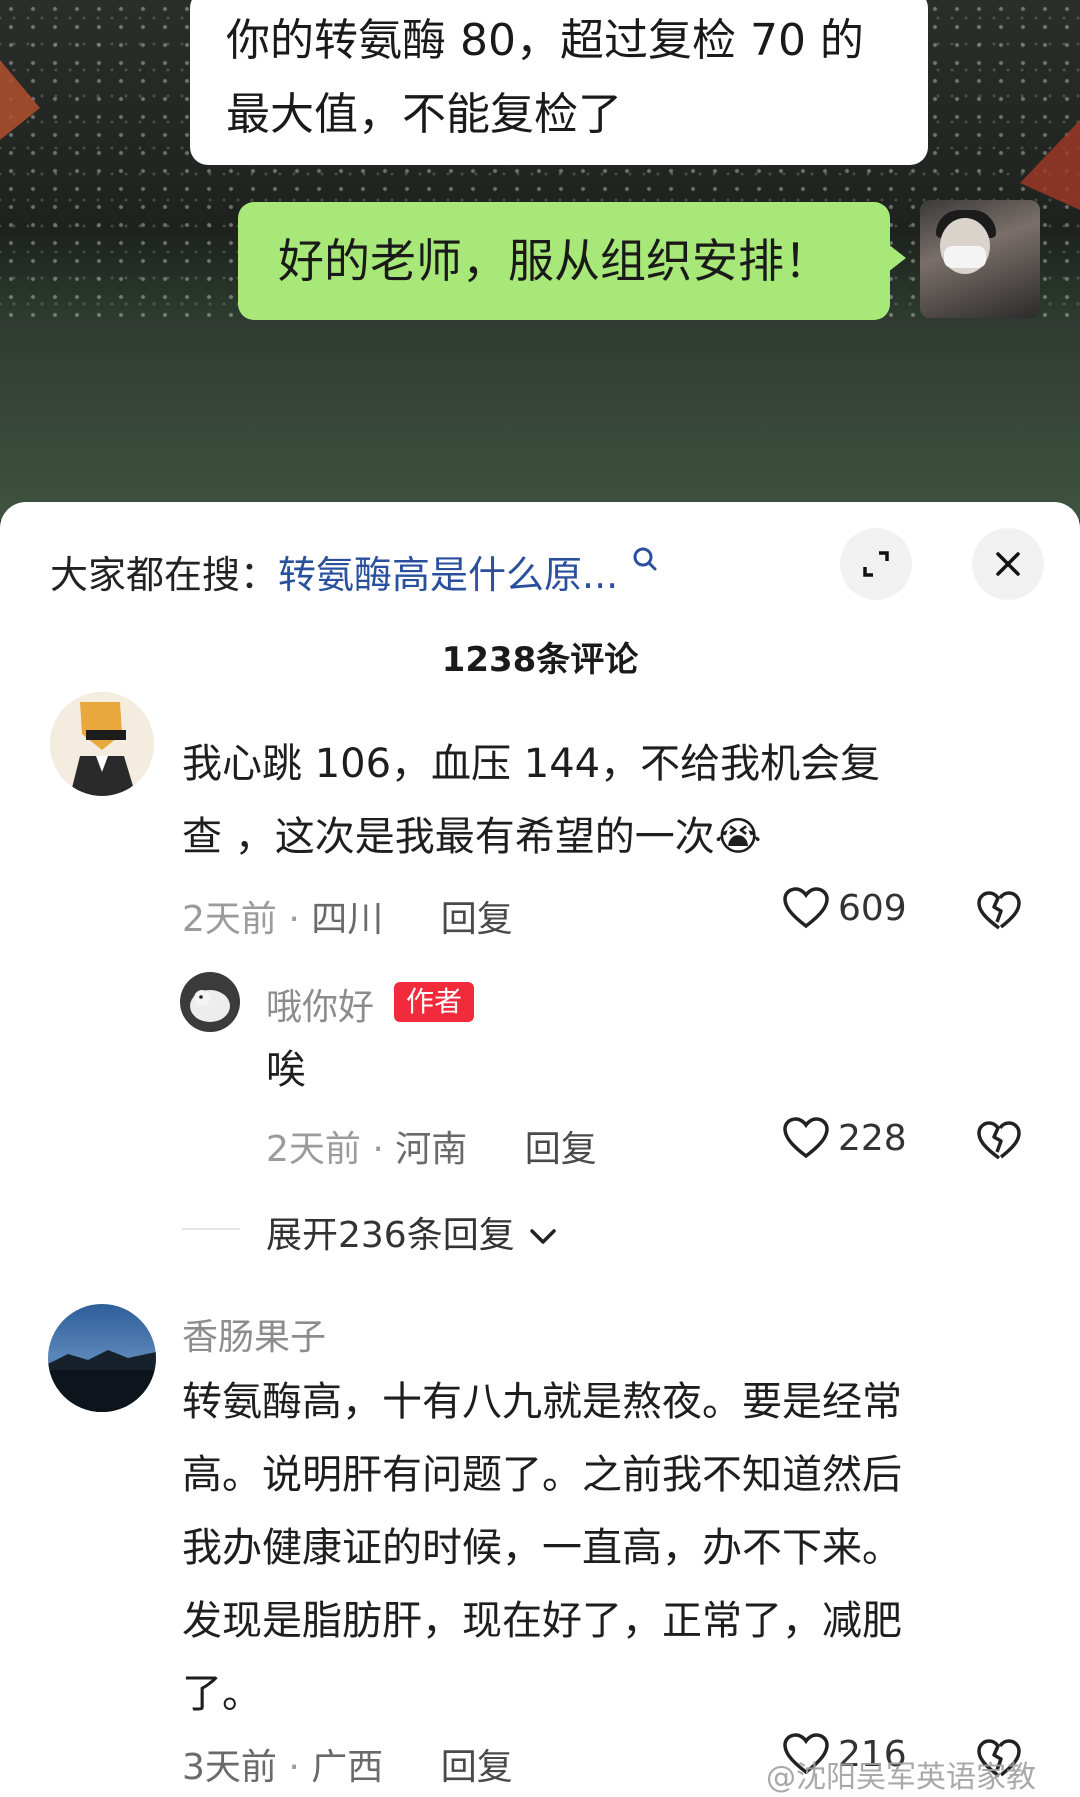 The height and width of the screenshot is (1797, 1080). I want to click on video-lower-area, so click(540, 419).